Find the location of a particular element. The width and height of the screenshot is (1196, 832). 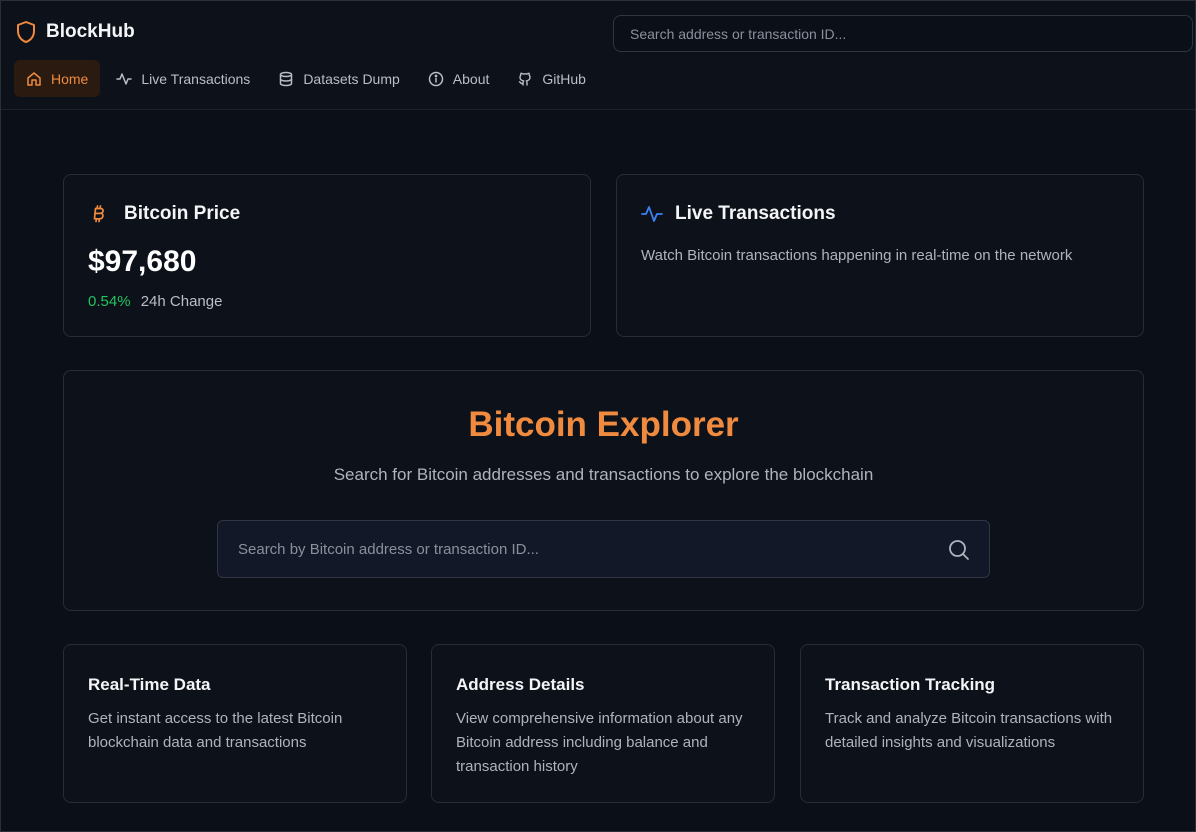

feature-title: Transaction Tracking is located at coordinates (910, 684).